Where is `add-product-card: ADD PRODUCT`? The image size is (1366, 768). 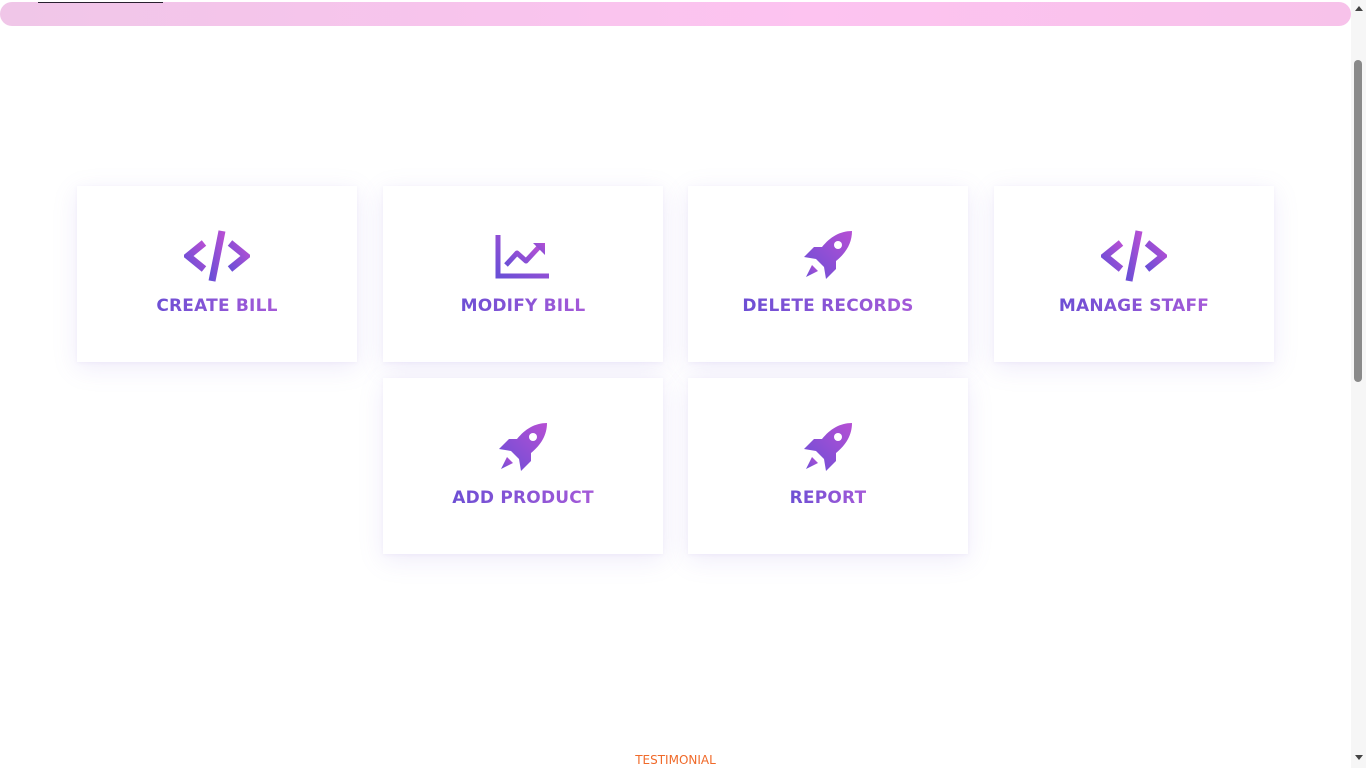
add-product-card: ADD PRODUCT is located at coordinates (523, 466).